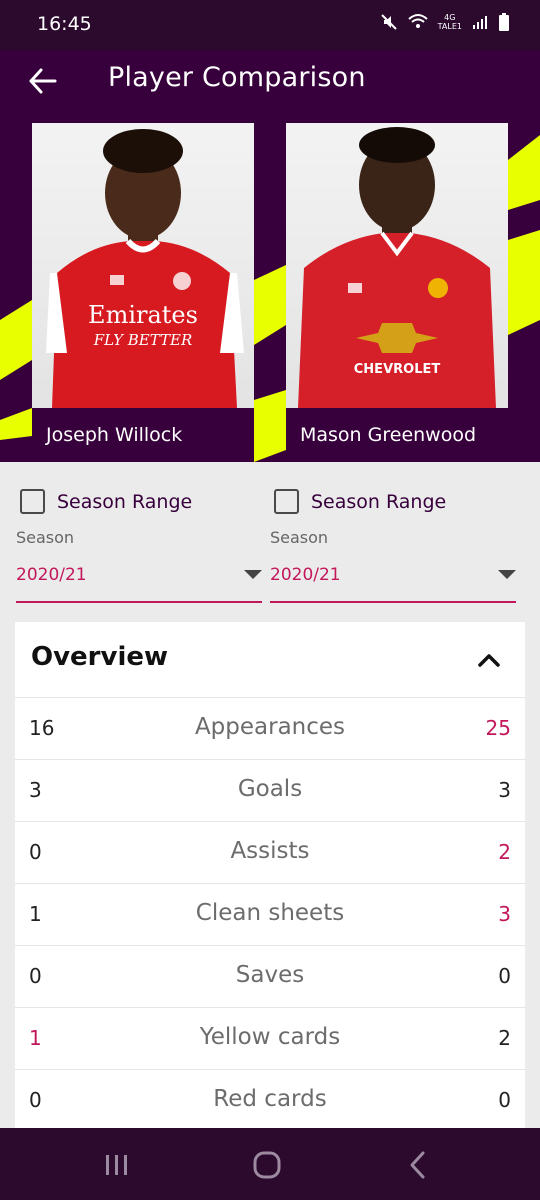 The image size is (540, 1200). What do you see at coordinates (117, 1165) in the screenshot?
I see `recent-apps-icon` at bounding box center [117, 1165].